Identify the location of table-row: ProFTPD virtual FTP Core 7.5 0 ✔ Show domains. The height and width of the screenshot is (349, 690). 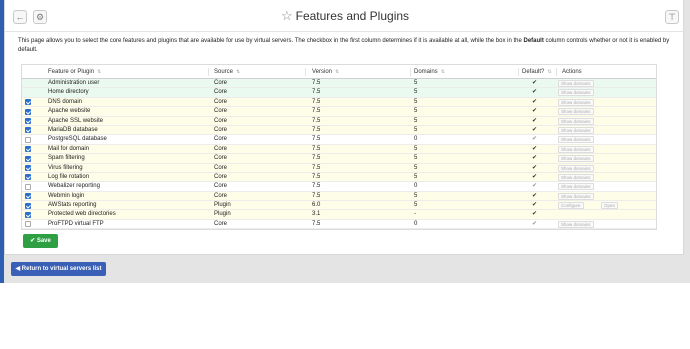
(339, 224).